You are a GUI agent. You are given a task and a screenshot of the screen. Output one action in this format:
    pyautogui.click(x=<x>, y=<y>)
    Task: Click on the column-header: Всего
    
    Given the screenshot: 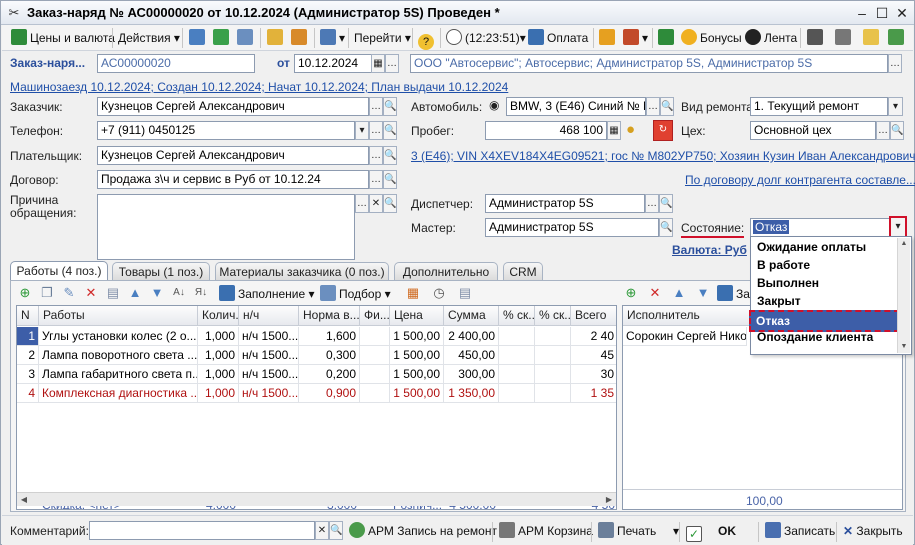 What is the action you would take?
    pyautogui.click(x=593, y=316)
    